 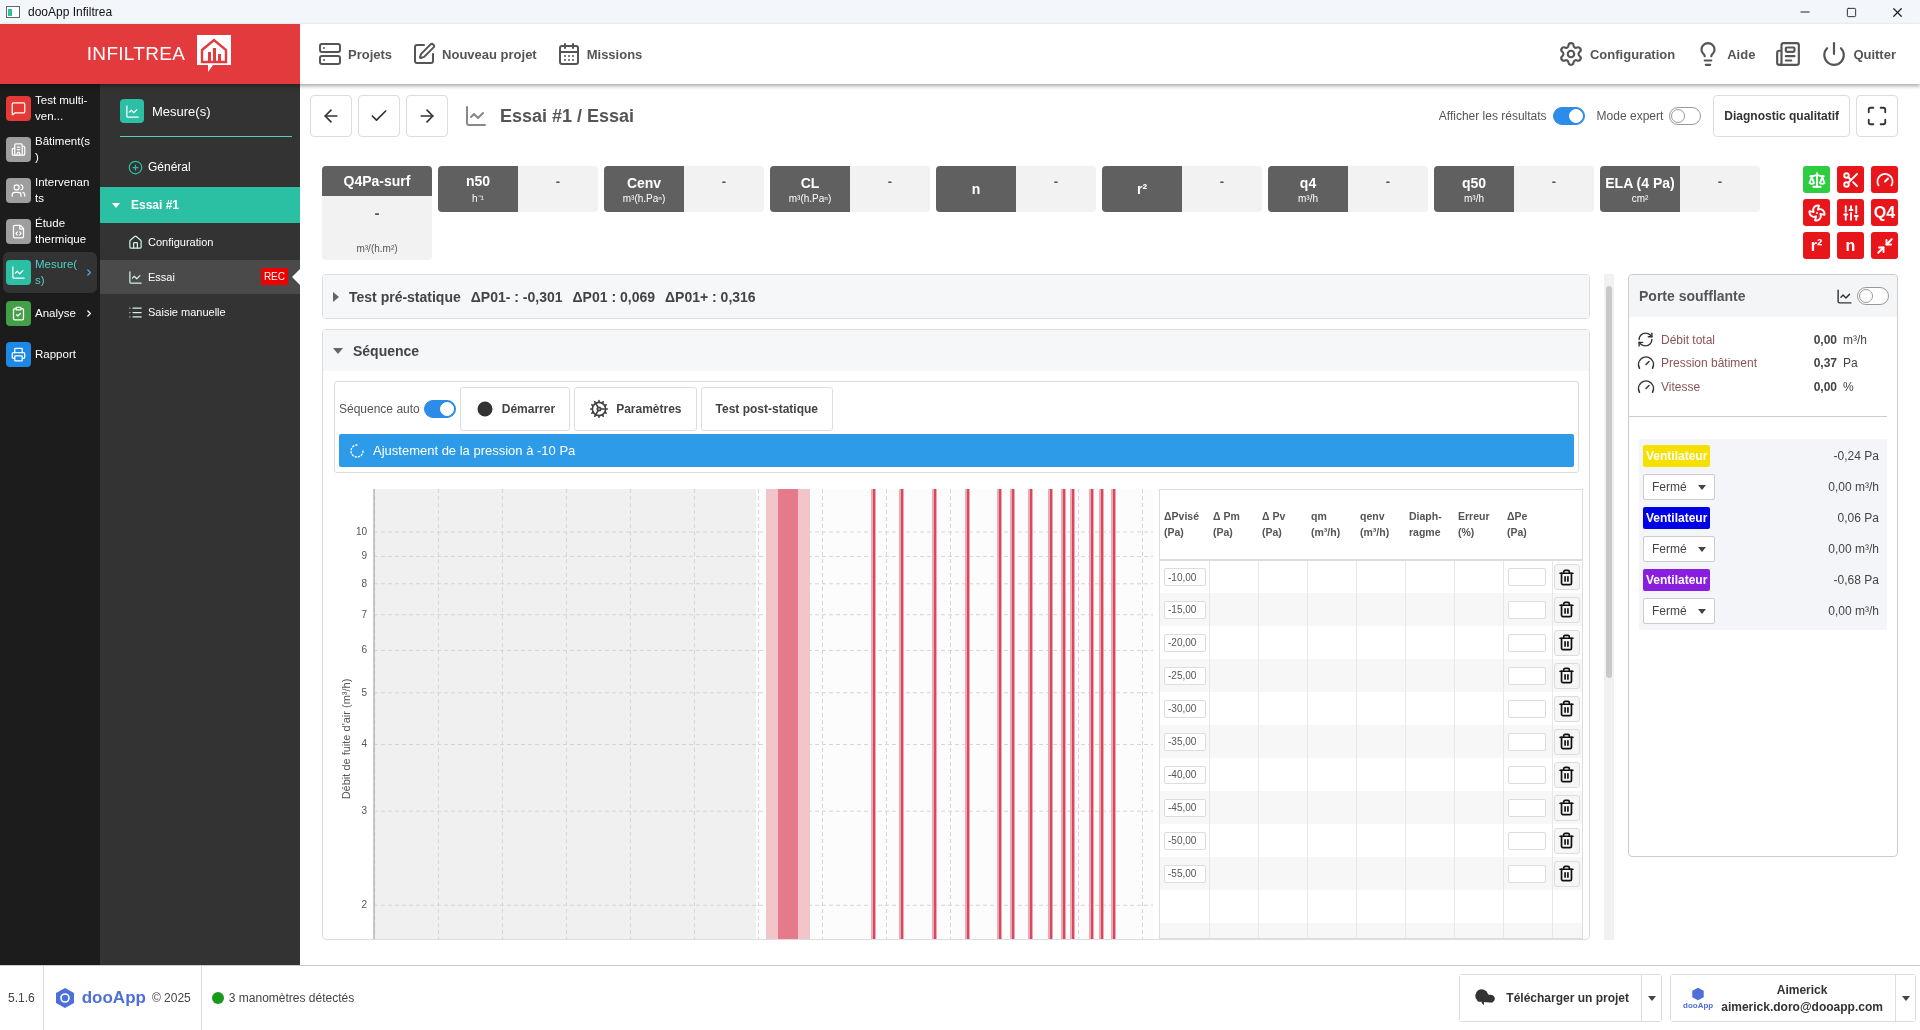 I want to click on newspaper-icon, so click(x=1788, y=54).